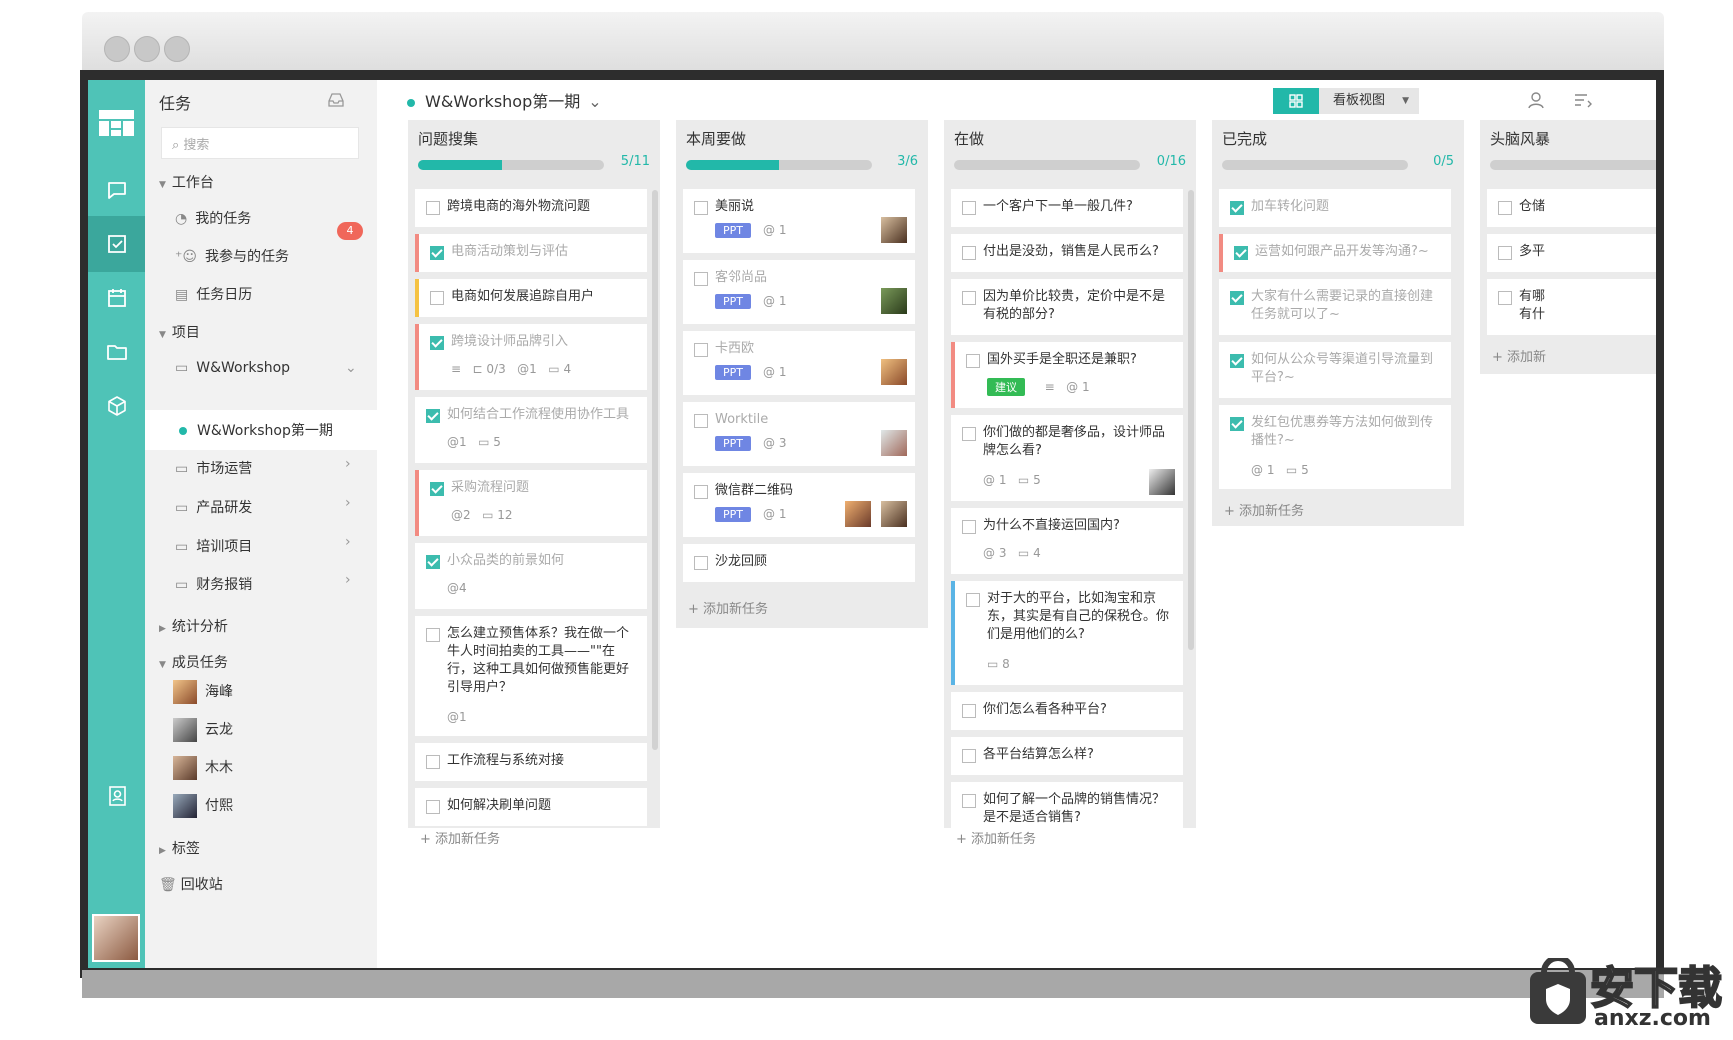  I want to click on rail-contacts-button, so click(116, 796).